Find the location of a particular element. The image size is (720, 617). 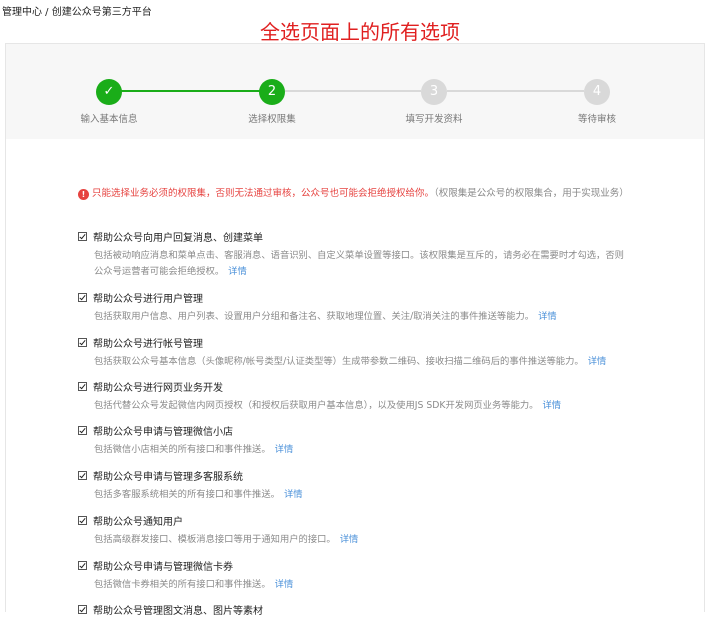

permission-title: 帮助公众号进行帐号管理 is located at coordinates (148, 344).